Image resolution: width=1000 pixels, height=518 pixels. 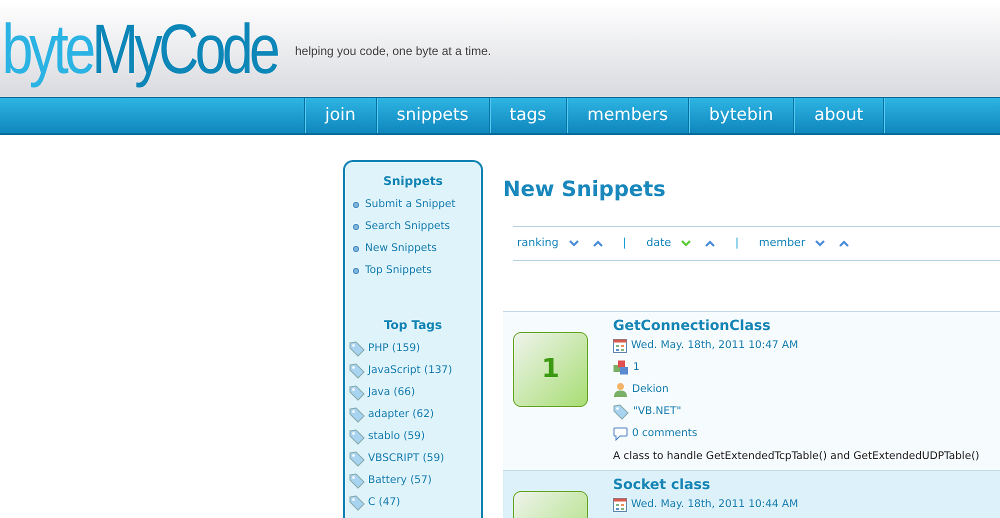 I want to click on snippet-author: Dekion, so click(x=650, y=390).